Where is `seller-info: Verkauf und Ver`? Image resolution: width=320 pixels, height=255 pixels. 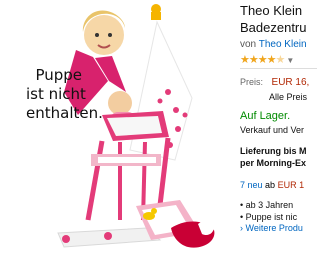
seller-info: Verkauf und Ver is located at coordinates (272, 130).